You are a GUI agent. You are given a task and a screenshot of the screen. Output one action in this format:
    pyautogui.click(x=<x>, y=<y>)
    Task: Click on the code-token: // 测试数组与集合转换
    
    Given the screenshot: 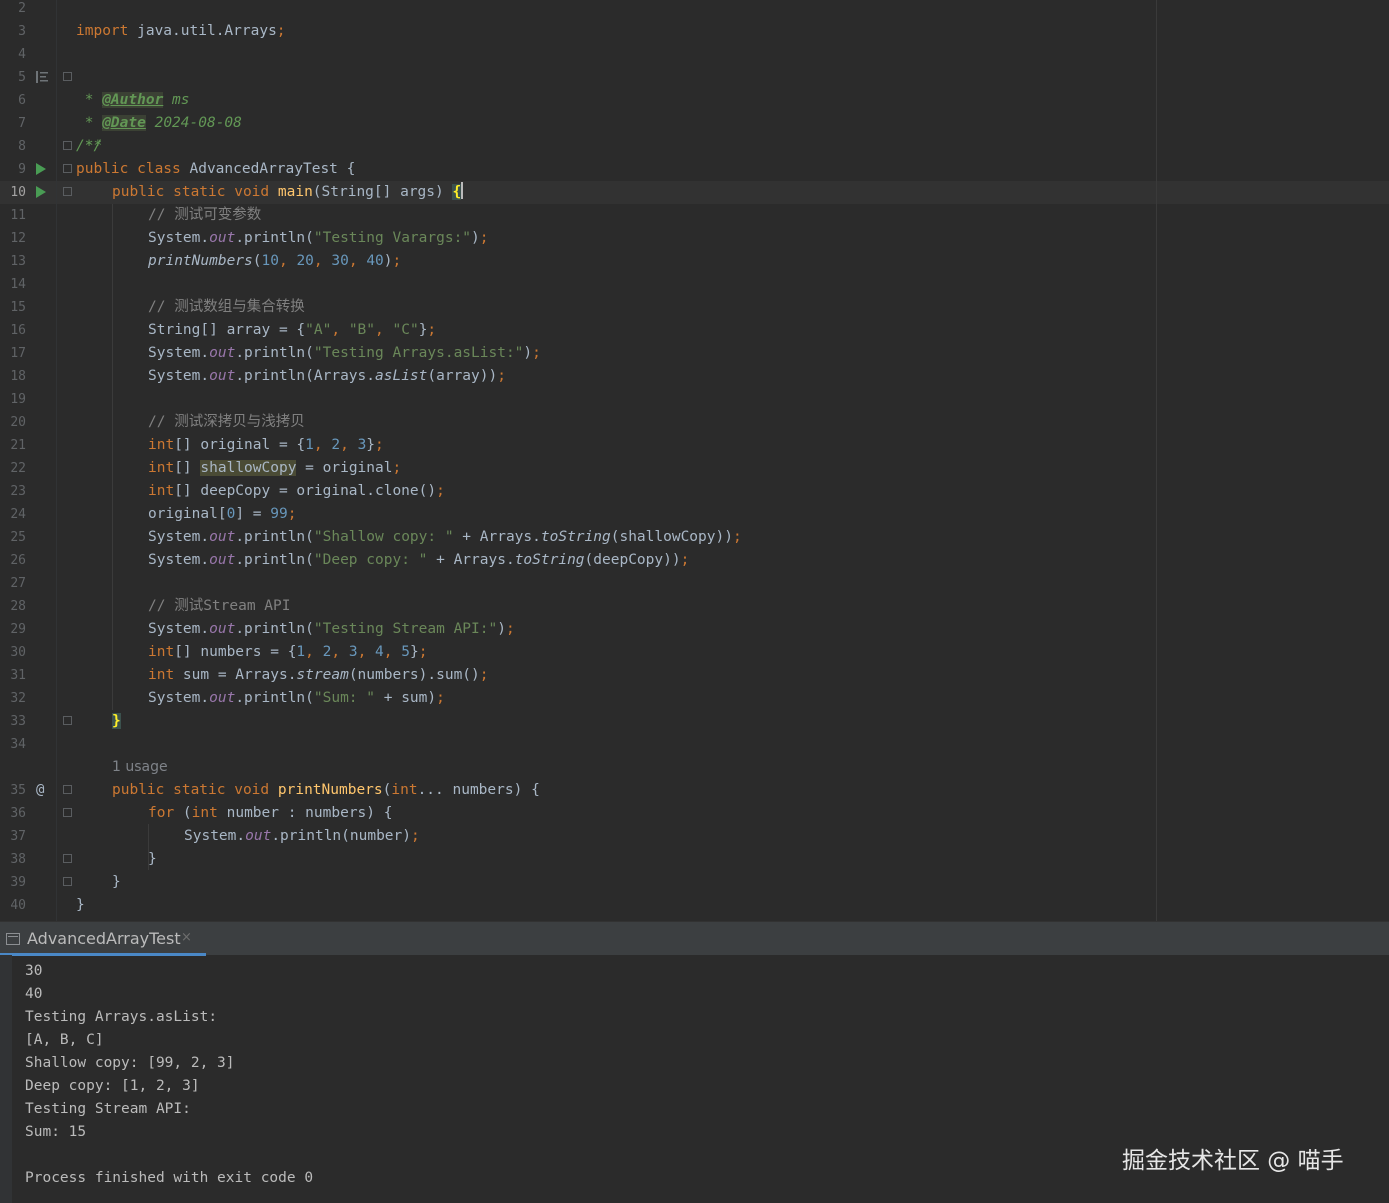 What is the action you would take?
    pyautogui.click(x=226, y=307)
    